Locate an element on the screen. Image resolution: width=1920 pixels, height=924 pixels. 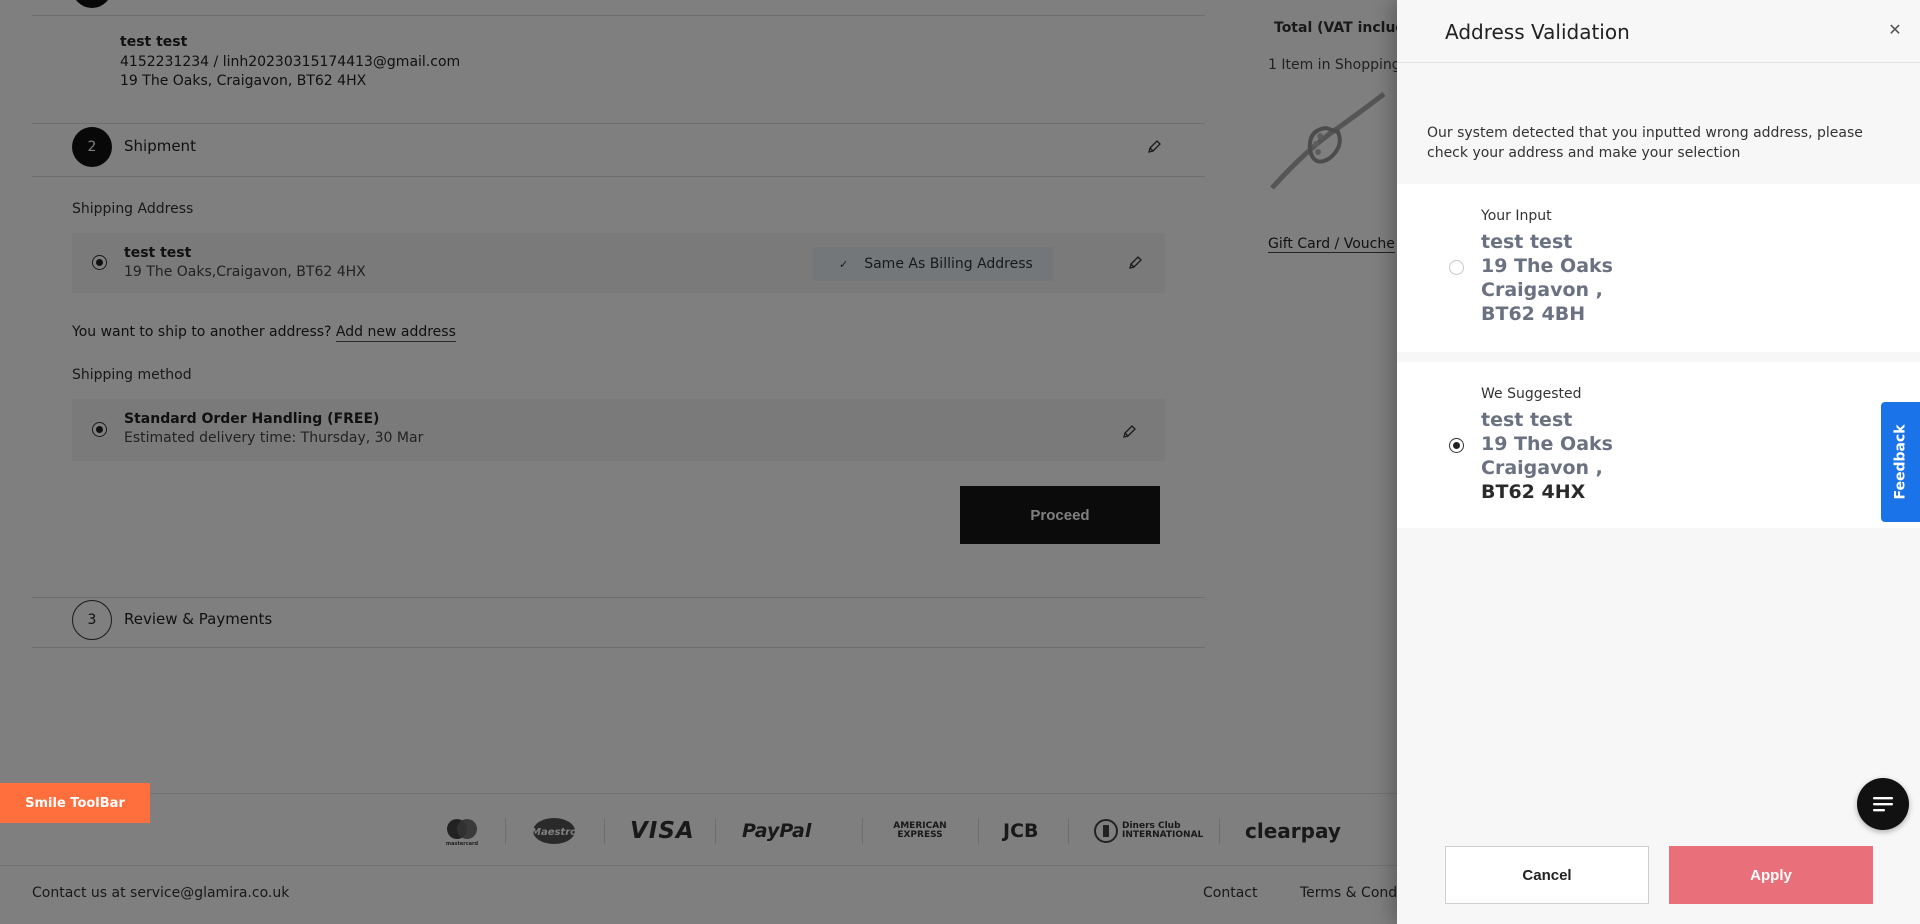
feedback-label: Feedback is located at coordinates (1900, 462).